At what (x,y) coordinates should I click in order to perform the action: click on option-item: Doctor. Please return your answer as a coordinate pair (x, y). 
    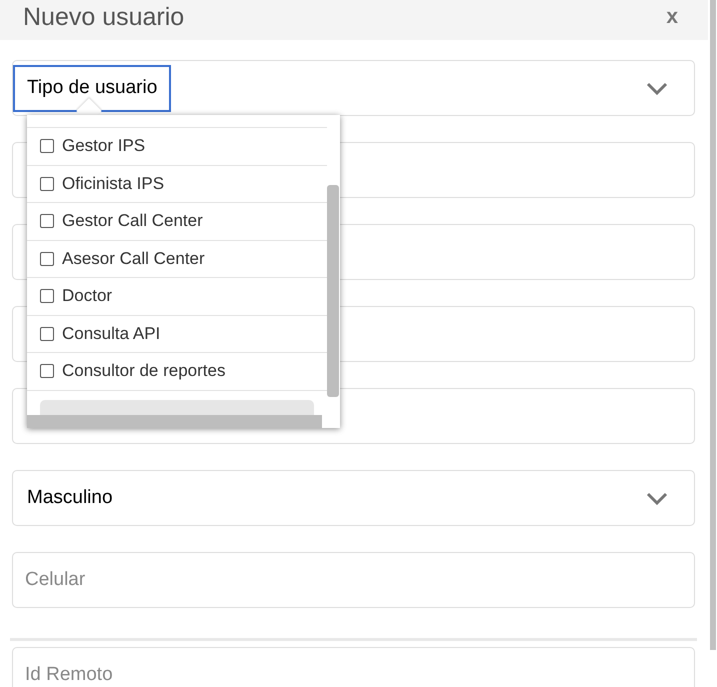
    Looking at the image, I should click on (177, 297).